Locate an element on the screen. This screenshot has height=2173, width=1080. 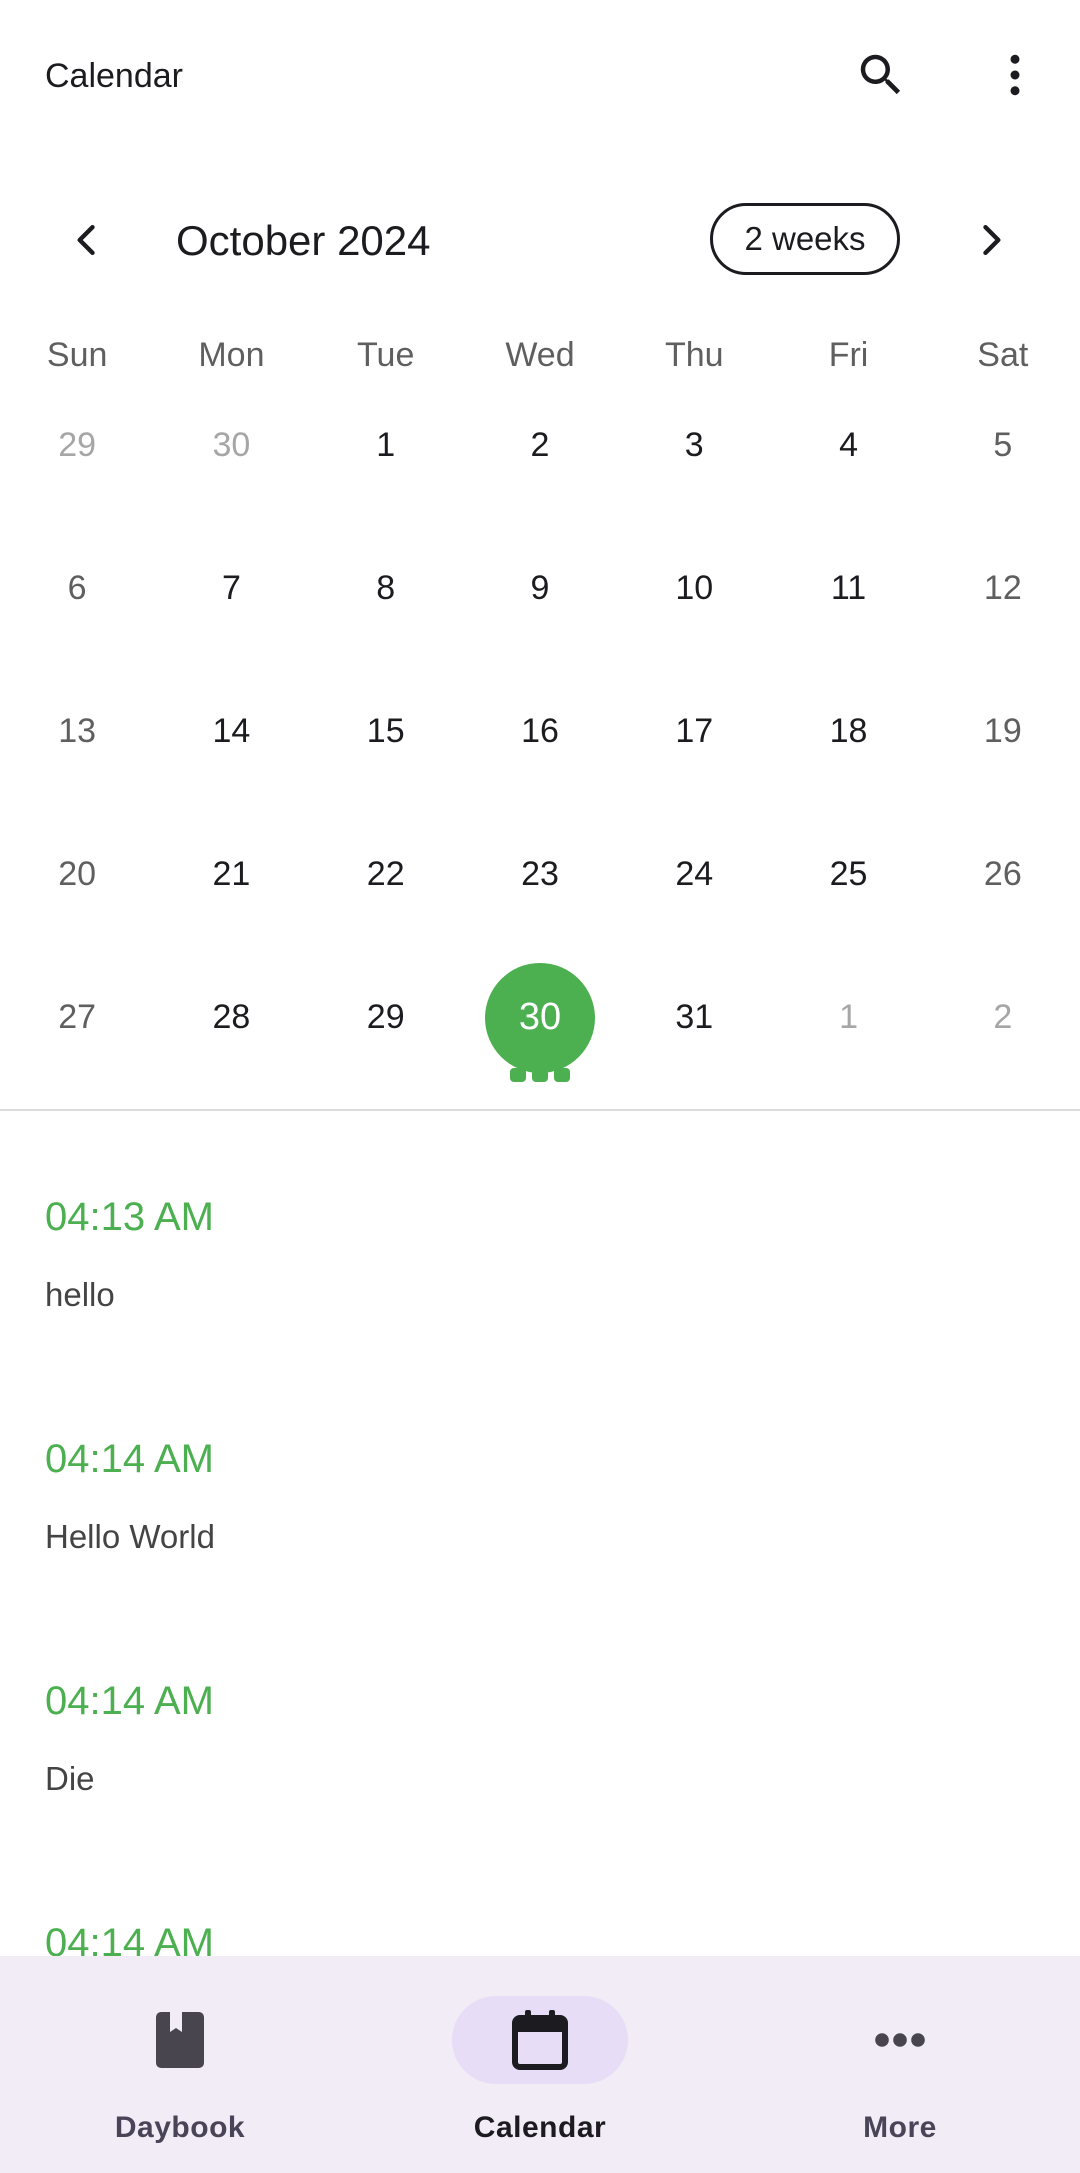
selected-day-cell: 30 is located at coordinates (540, 1017).